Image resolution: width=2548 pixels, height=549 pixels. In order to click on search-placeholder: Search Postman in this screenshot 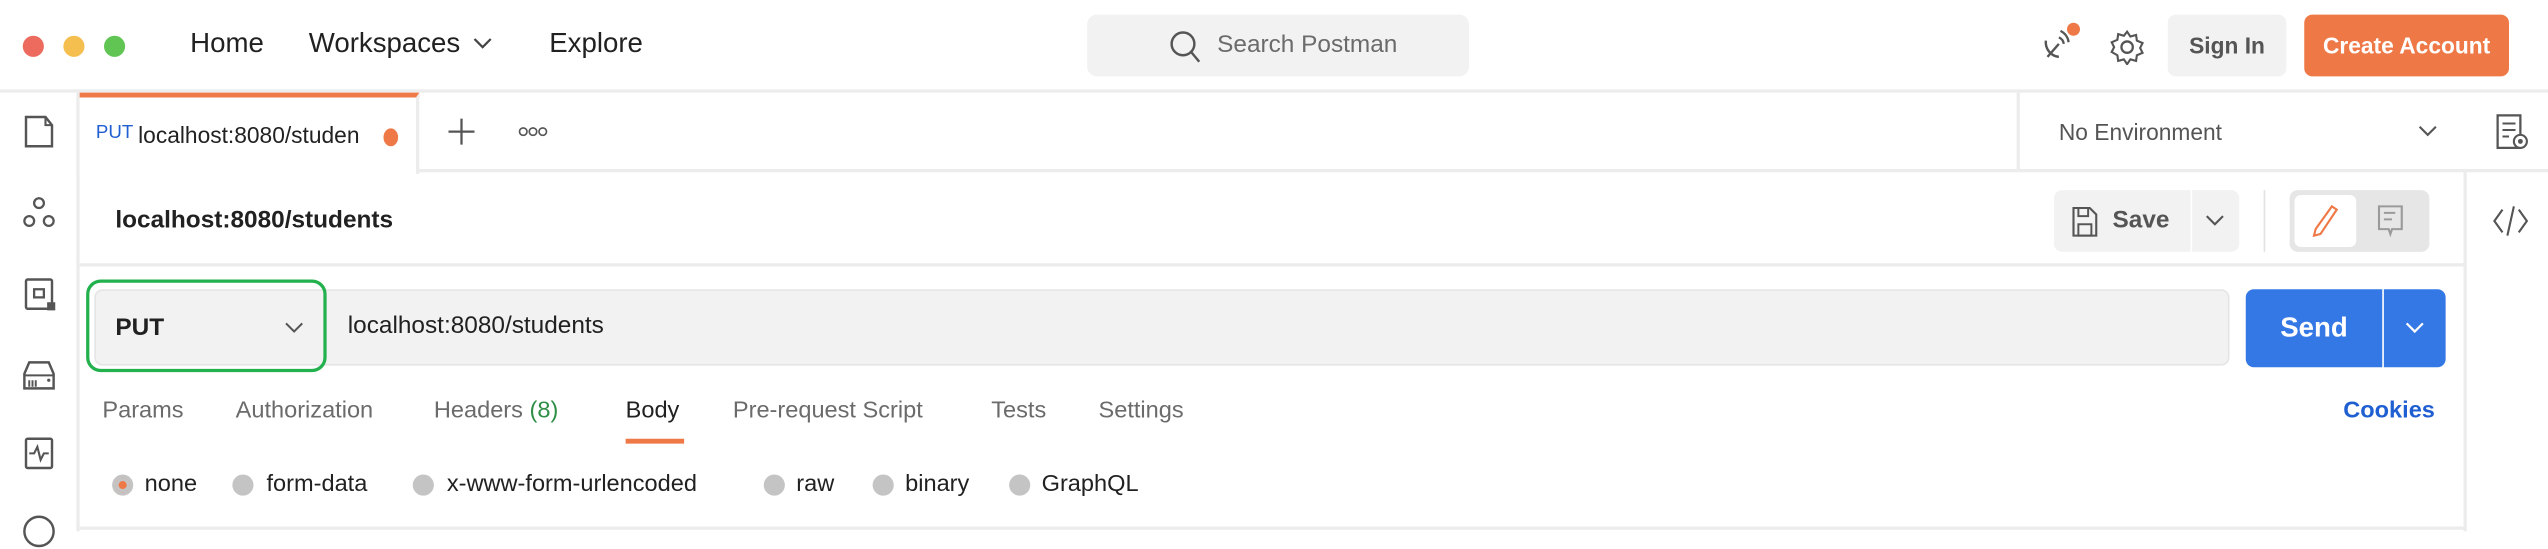, I will do `click(1307, 45)`.